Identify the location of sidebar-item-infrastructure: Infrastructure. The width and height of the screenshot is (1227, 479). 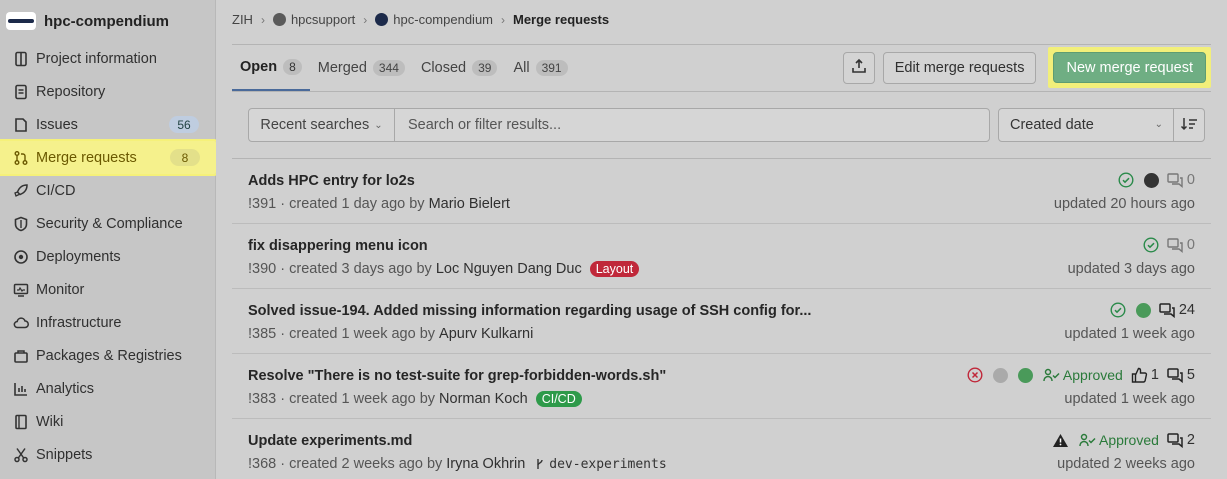
(107, 322).